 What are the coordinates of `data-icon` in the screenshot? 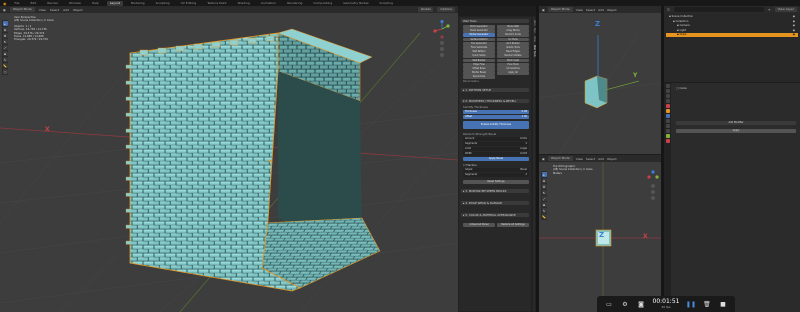 It's located at (667, 136).